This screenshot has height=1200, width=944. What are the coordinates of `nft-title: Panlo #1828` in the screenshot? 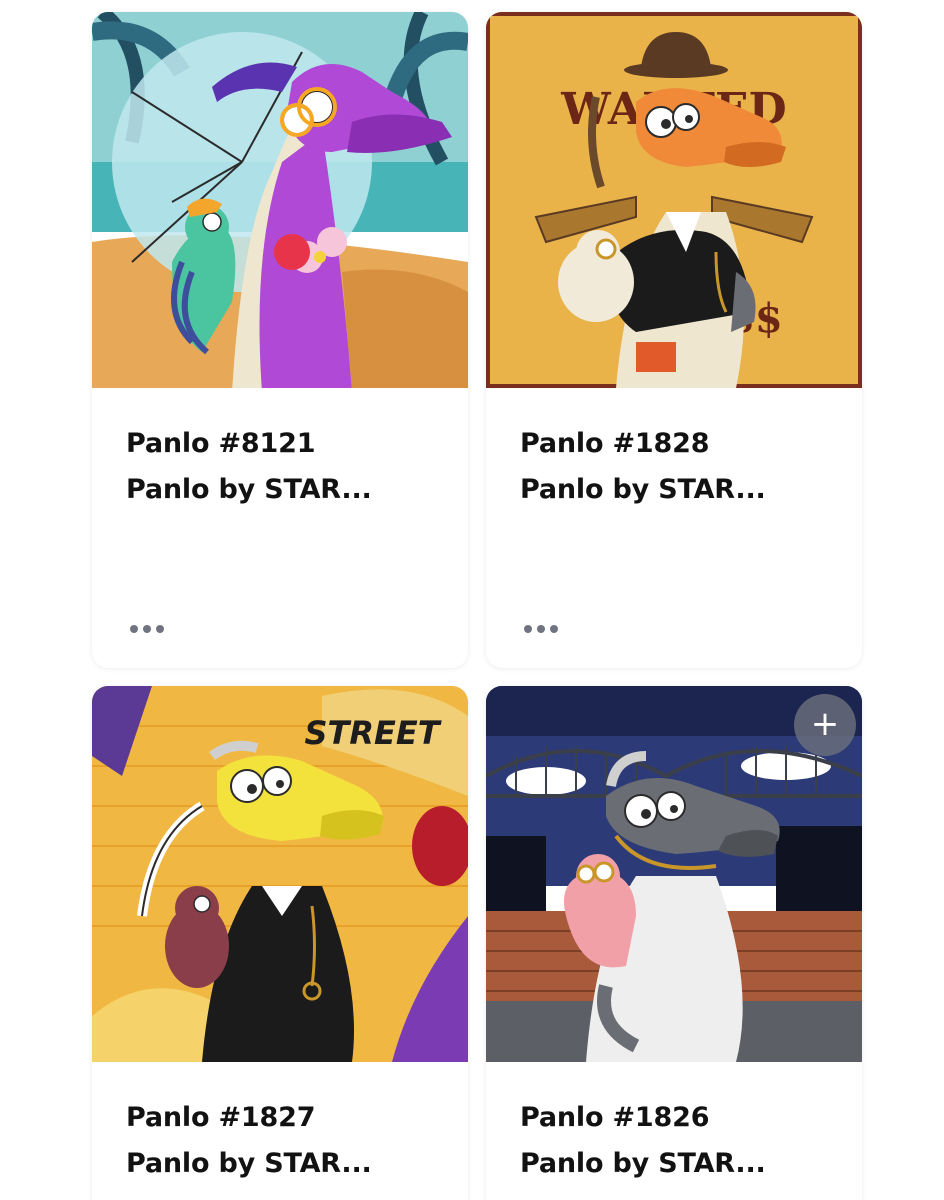 It's located at (675, 444).